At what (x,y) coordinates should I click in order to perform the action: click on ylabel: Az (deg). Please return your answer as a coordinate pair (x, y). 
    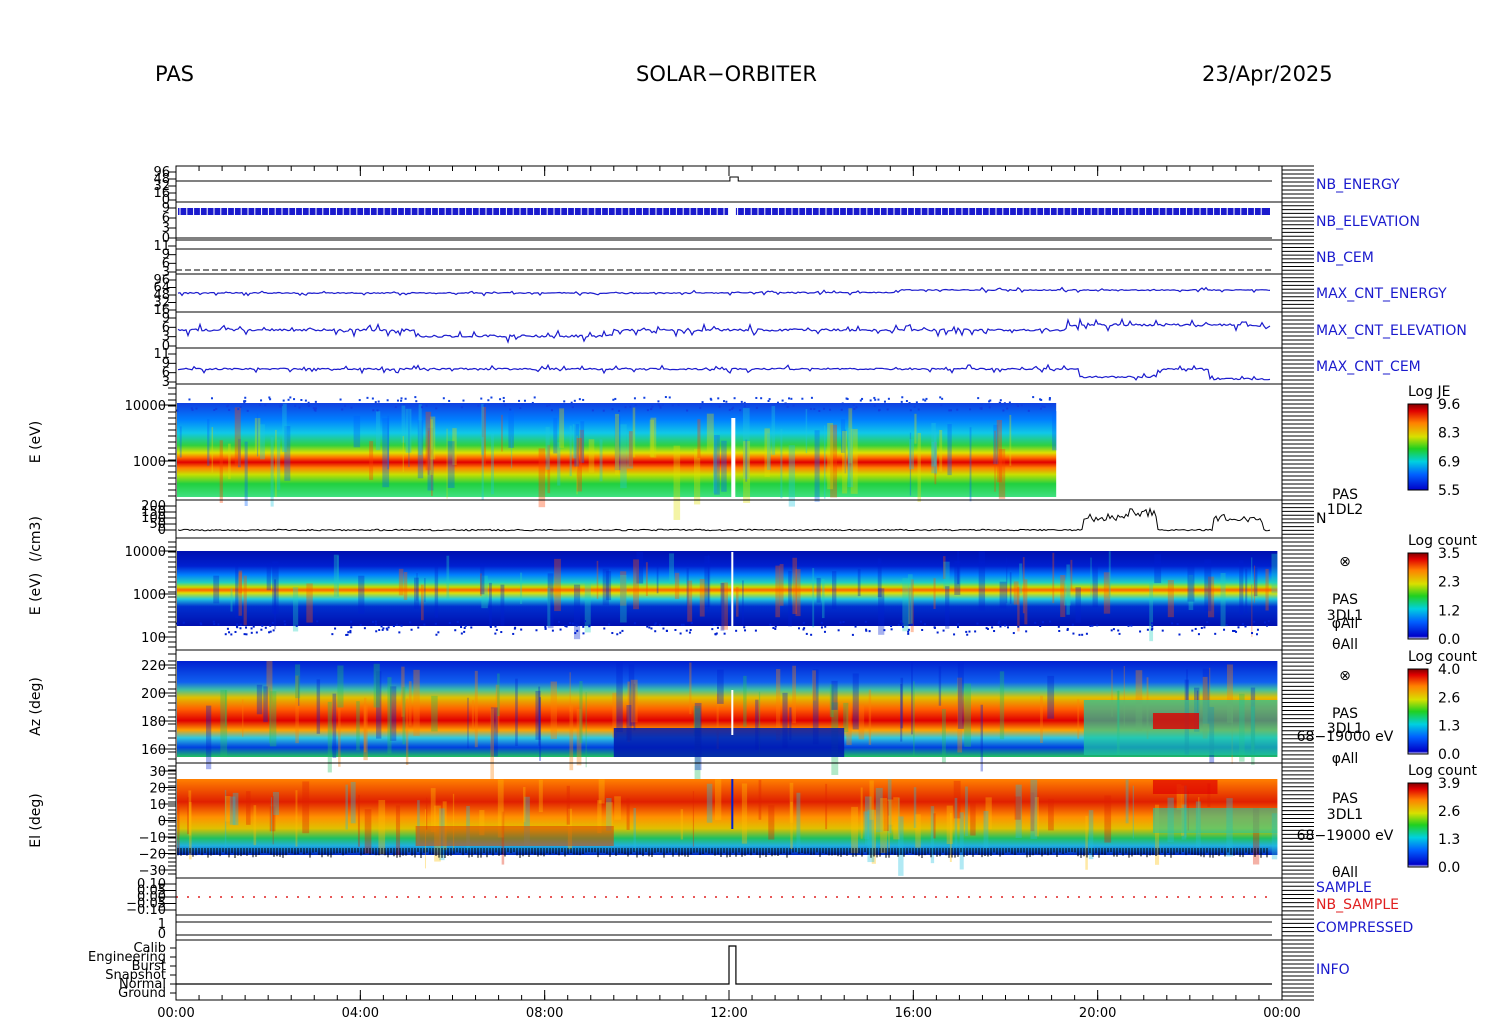
    Looking at the image, I should click on (36, 706).